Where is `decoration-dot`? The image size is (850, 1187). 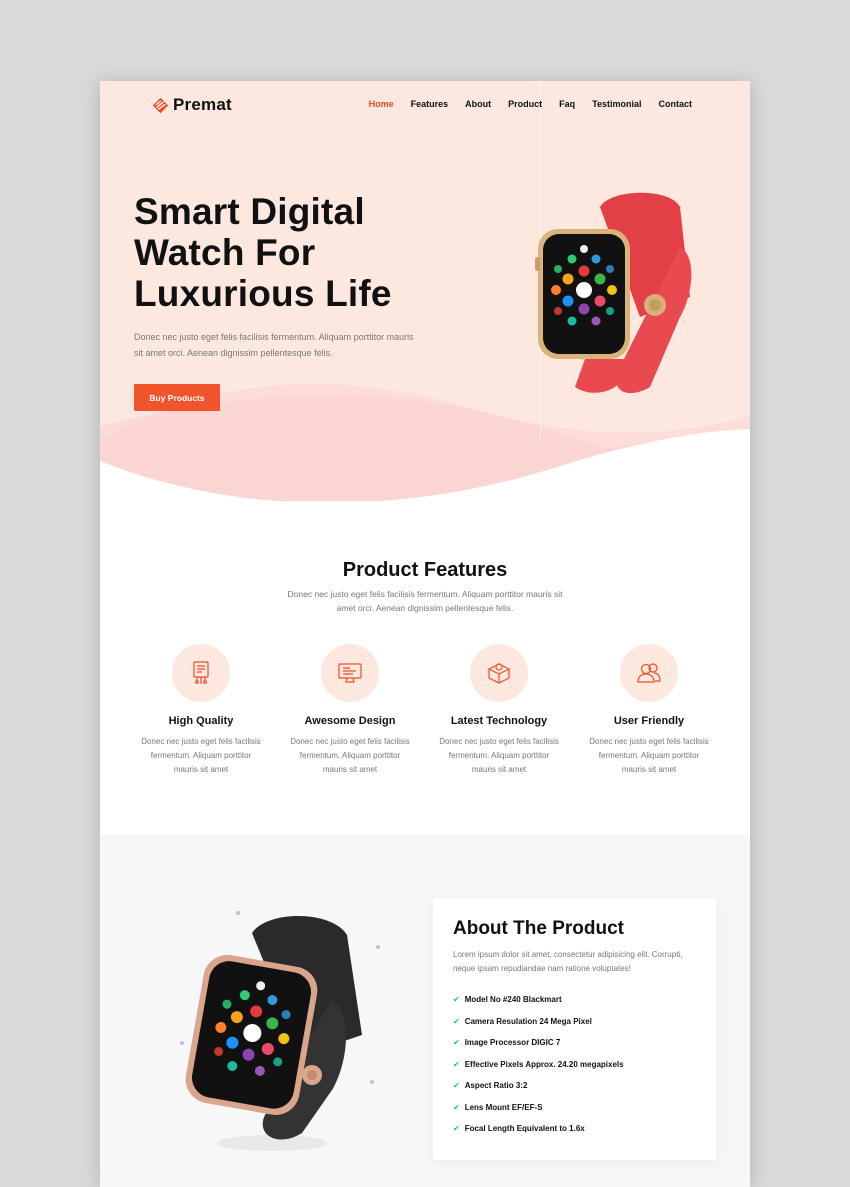 decoration-dot is located at coordinates (378, 947).